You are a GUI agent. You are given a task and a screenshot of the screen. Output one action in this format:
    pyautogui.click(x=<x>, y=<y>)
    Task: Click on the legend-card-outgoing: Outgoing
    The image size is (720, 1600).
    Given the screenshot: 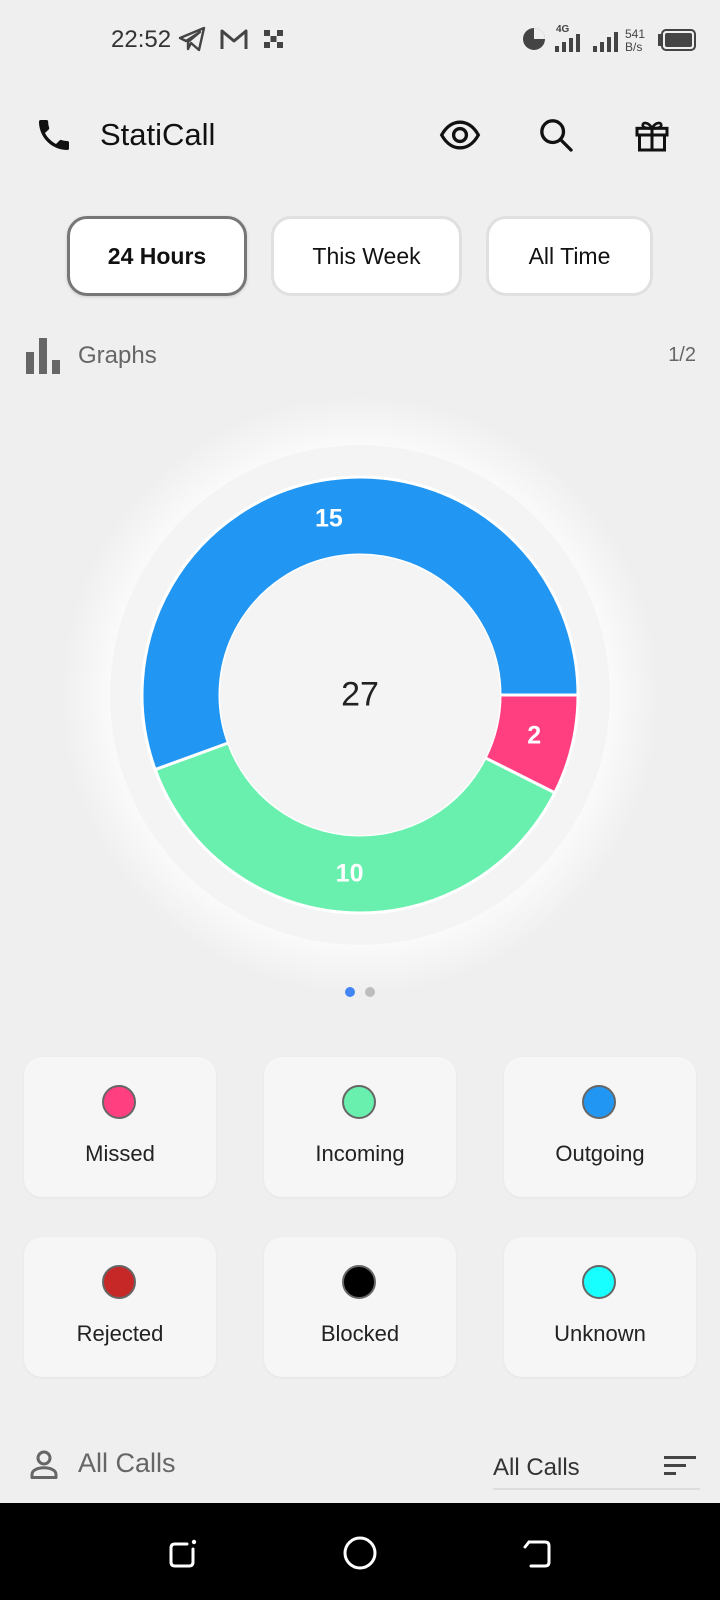 What is the action you would take?
    pyautogui.click(x=600, y=1127)
    